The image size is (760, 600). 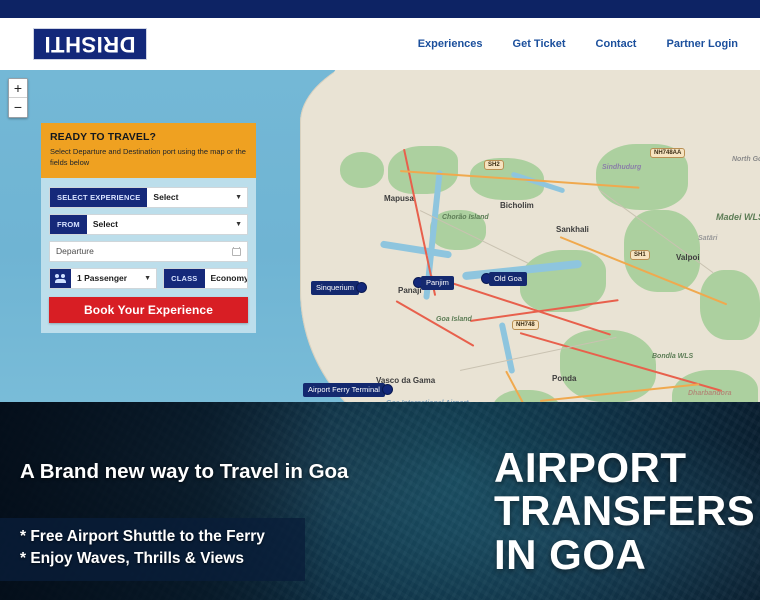 I want to click on map-place-label: Bondla WLS, so click(x=673, y=356).